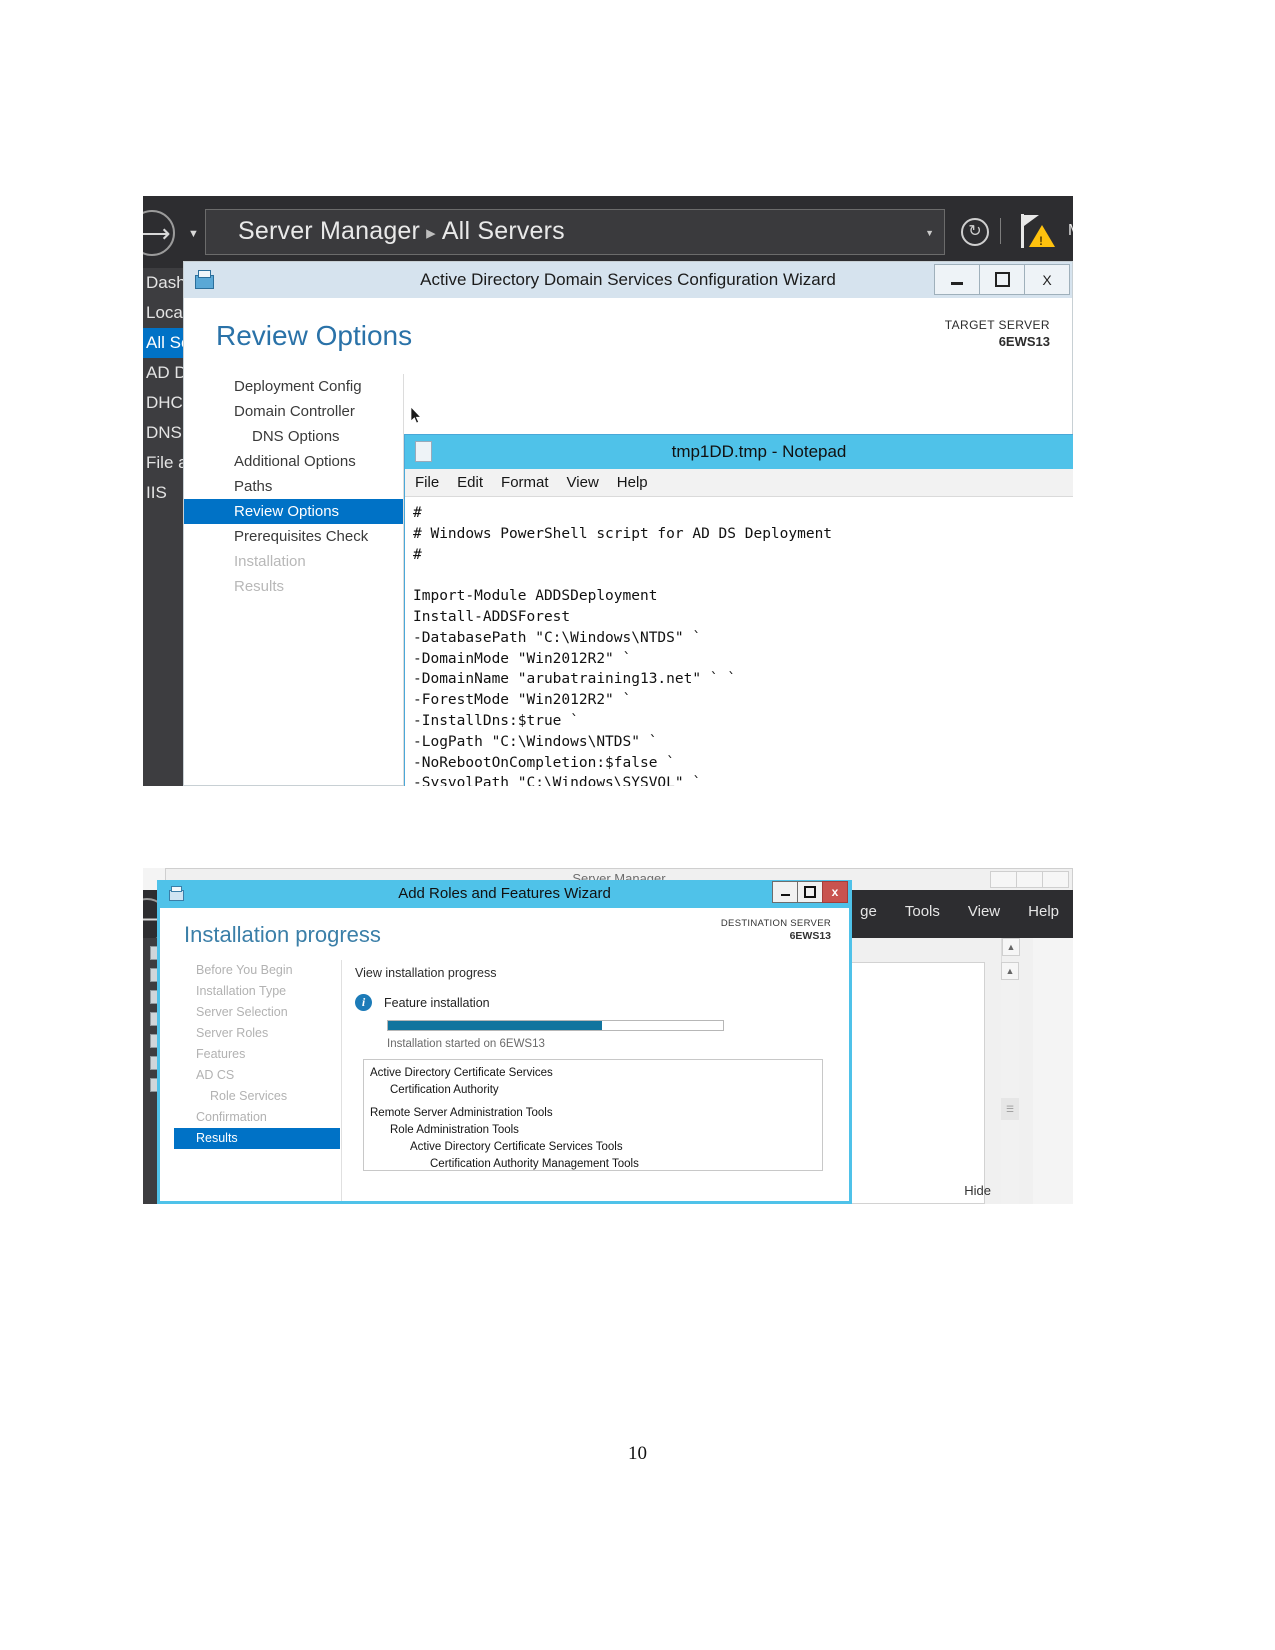 This screenshot has height=1650, width=1275. Describe the element at coordinates (637, 1453) in the screenshot. I see `page-number: 10` at that location.